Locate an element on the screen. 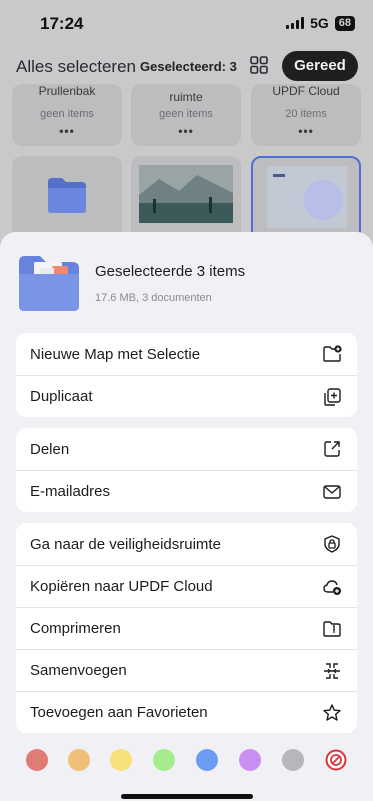 This screenshot has width=373, height=801. tile-sub: 20 items is located at coordinates (306, 114).